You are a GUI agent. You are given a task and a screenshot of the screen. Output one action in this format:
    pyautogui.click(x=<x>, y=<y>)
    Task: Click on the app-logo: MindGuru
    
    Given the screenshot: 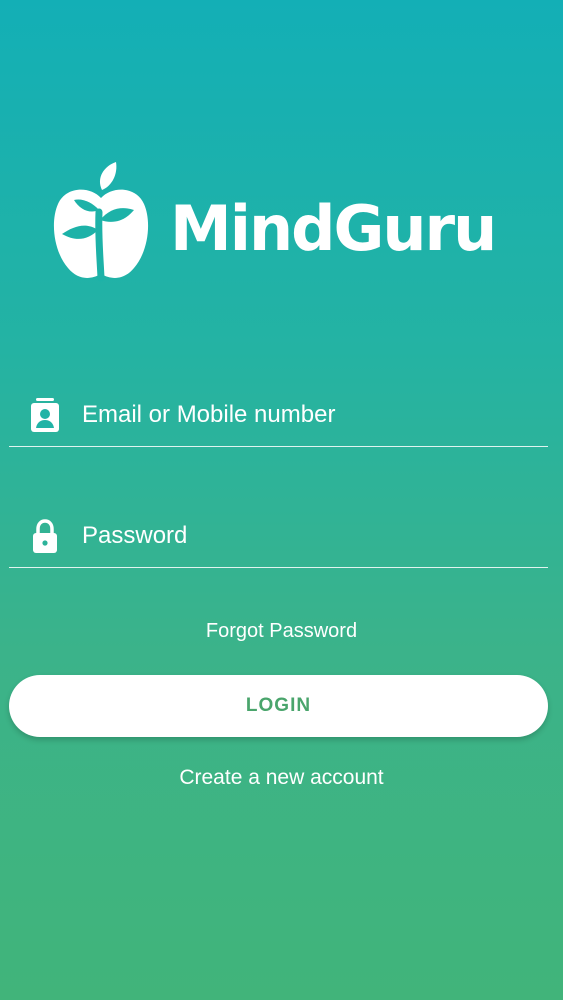 What is the action you would take?
    pyautogui.click(x=282, y=221)
    